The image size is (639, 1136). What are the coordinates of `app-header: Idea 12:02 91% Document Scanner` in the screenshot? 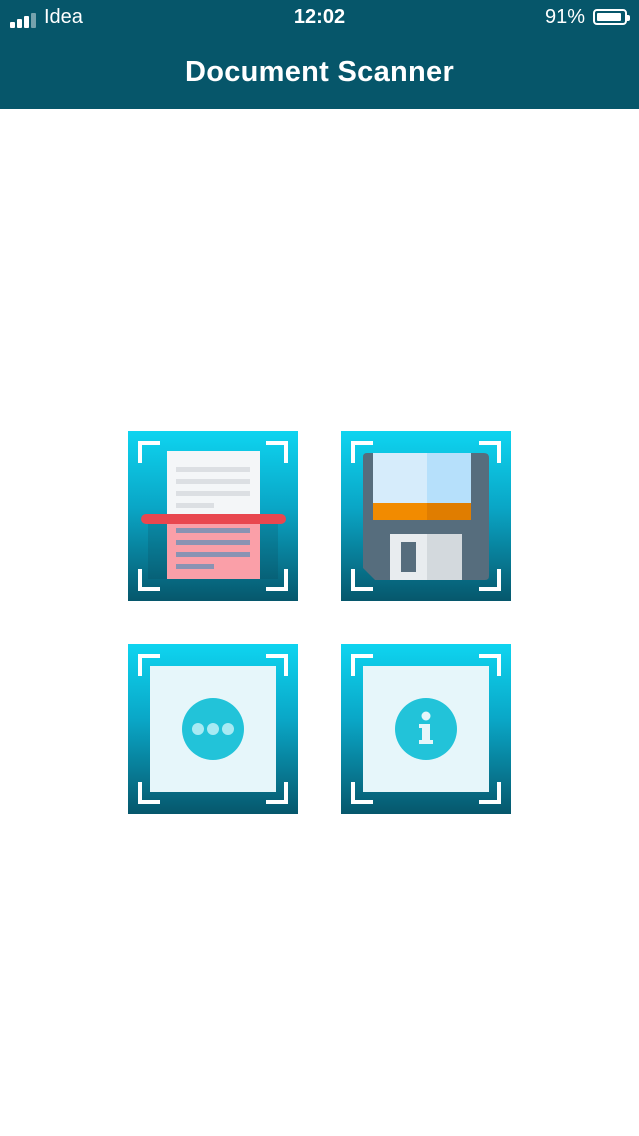 It's located at (319, 54).